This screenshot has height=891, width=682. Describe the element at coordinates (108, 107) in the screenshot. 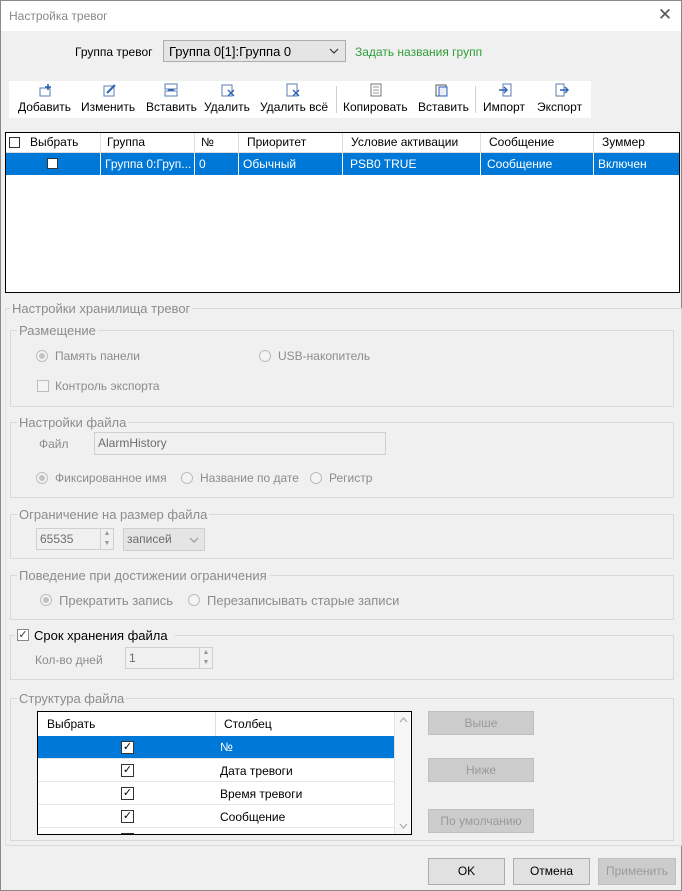

I see `edit-label: Изменить` at that location.